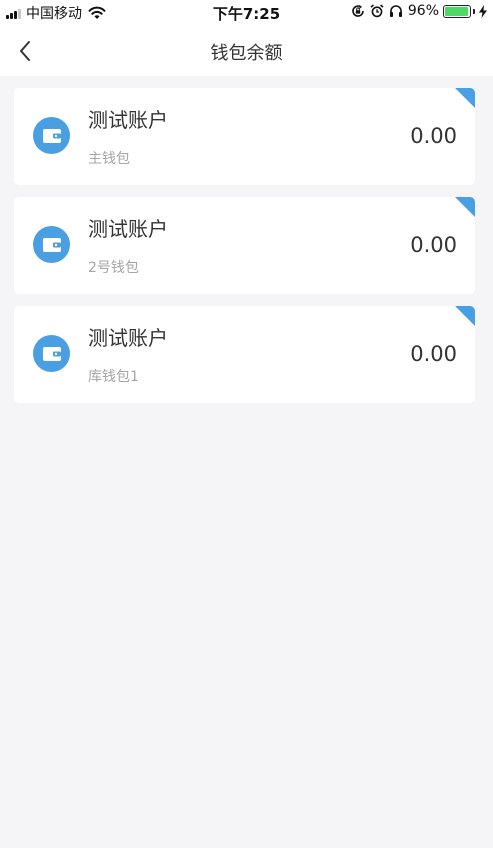 The height and width of the screenshot is (848, 493). Describe the element at coordinates (246, 12) in the screenshot. I see `status-bar: 中国移动 下午7:25 96%` at that location.